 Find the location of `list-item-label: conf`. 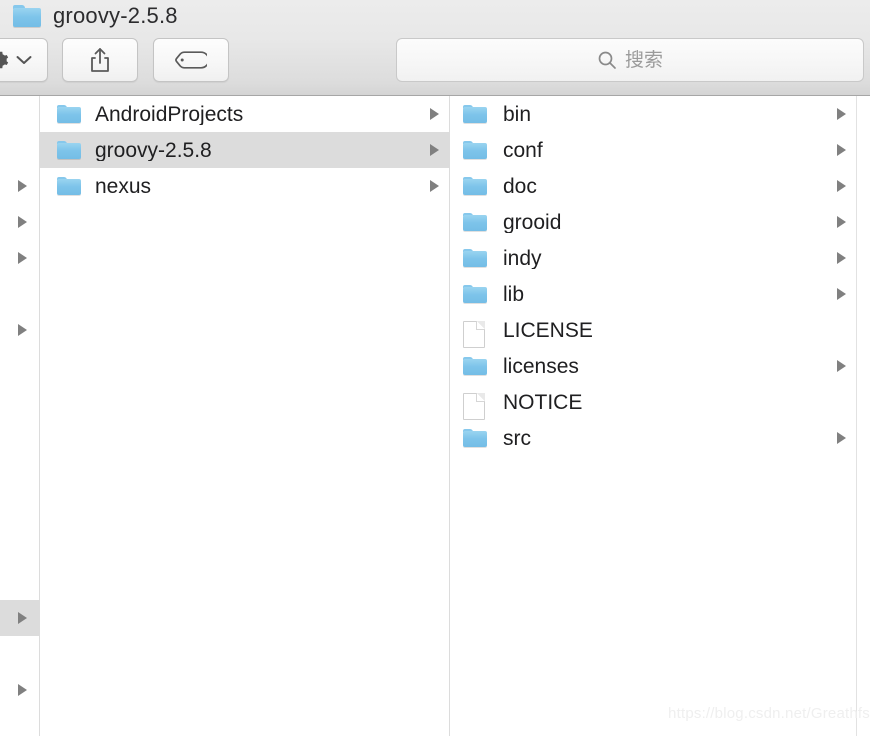

list-item-label: conf is located at coordinates (523, 150).